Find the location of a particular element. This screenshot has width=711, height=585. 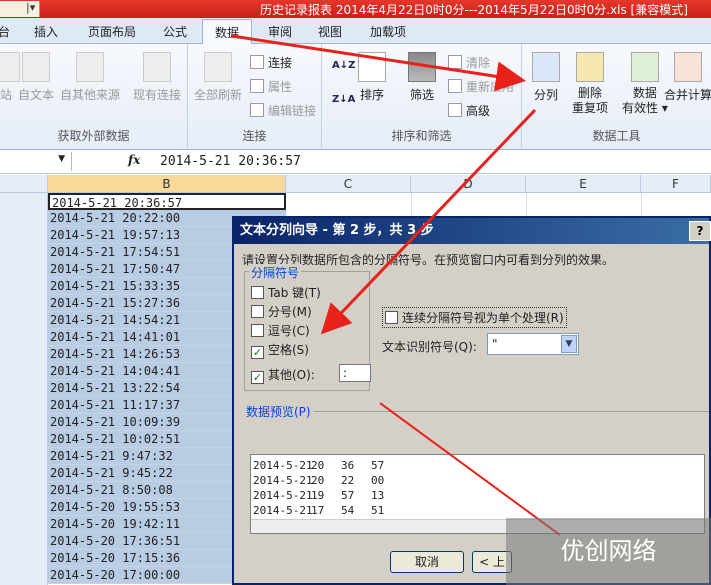

advanced-button: 高级 is located at coordinates (469, 110).